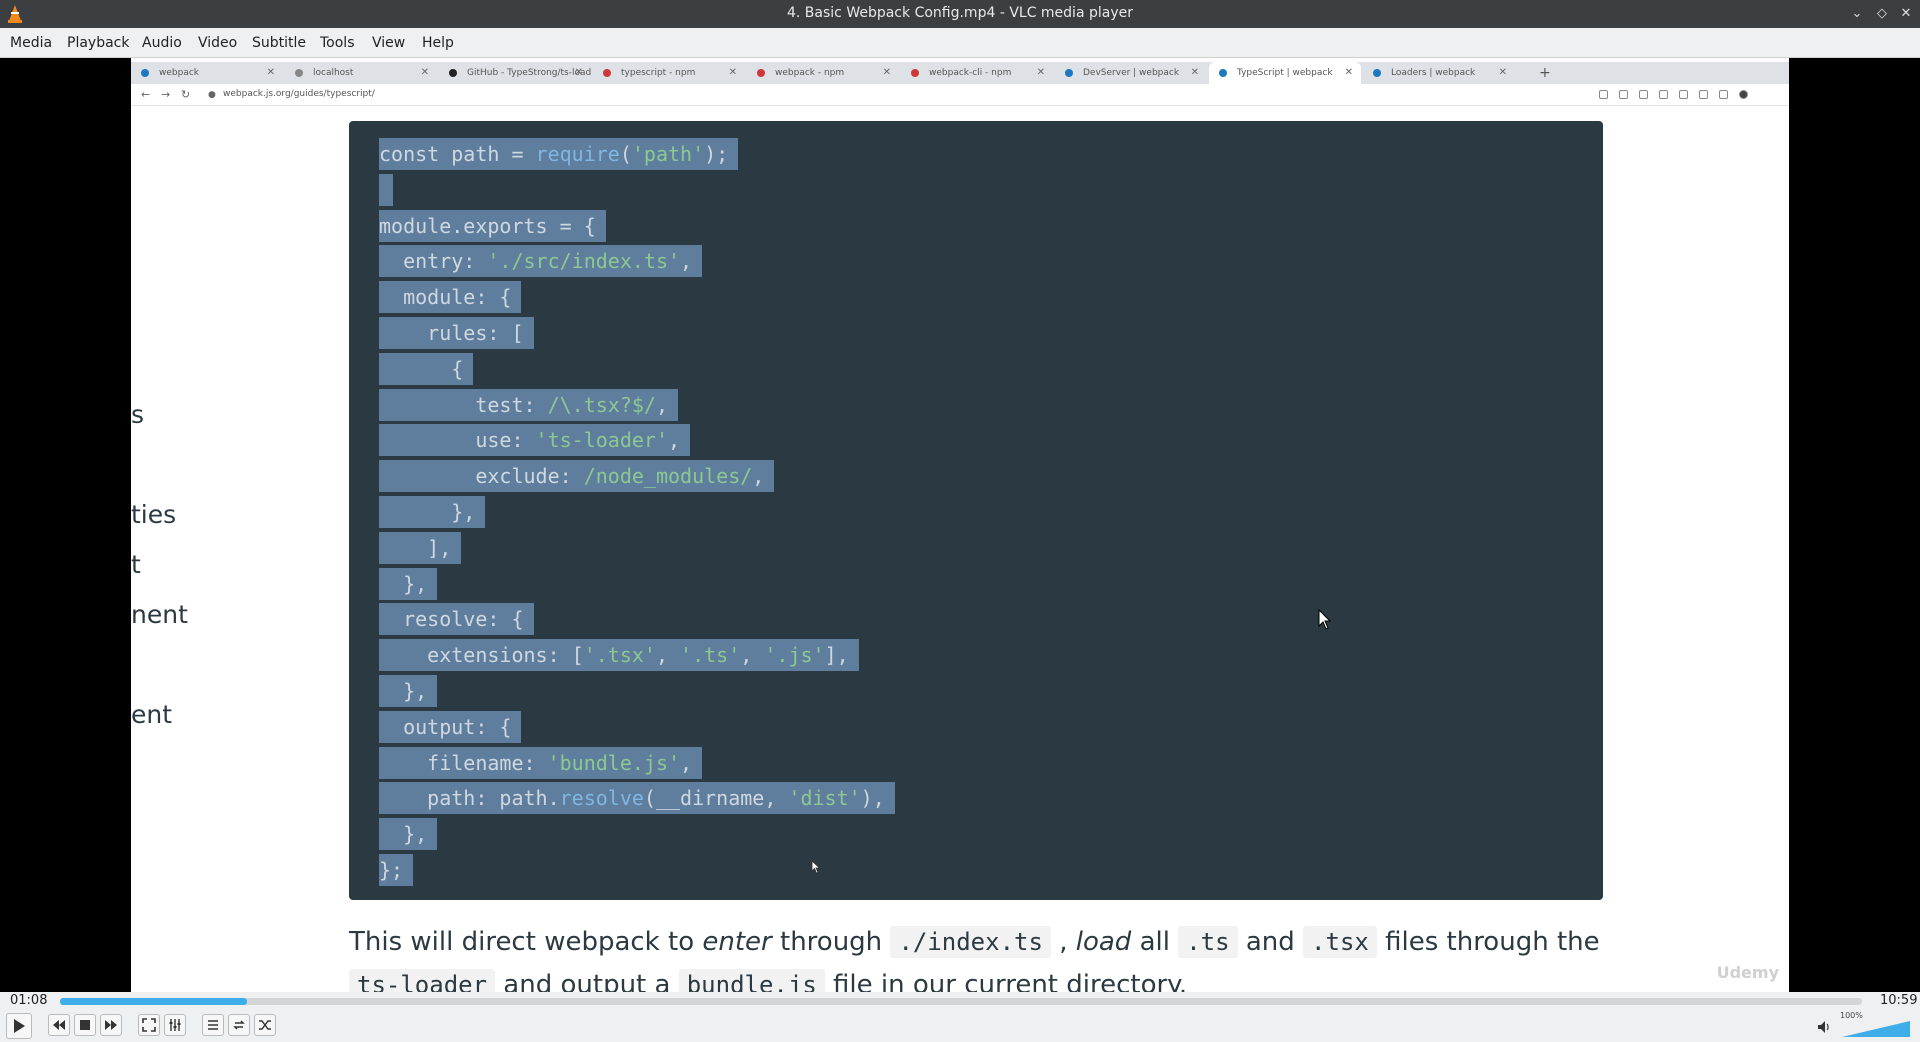  Describe the element at coordinates (138, 414) in the screenshot. I see `page-text-fragment: s` at that location.